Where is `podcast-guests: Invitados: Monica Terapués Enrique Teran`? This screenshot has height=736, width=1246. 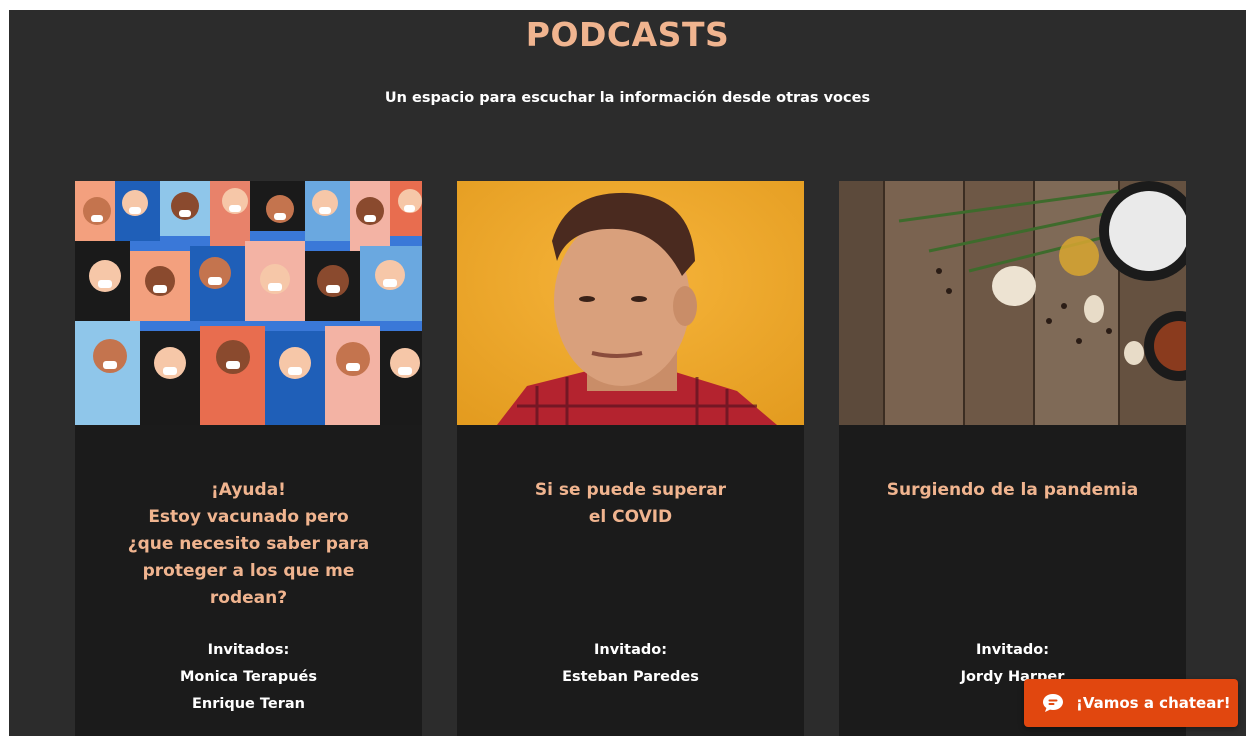
podcast-guests: Invitados: Monica Terapués Enrique Teran is located at coordinates (248, 677).